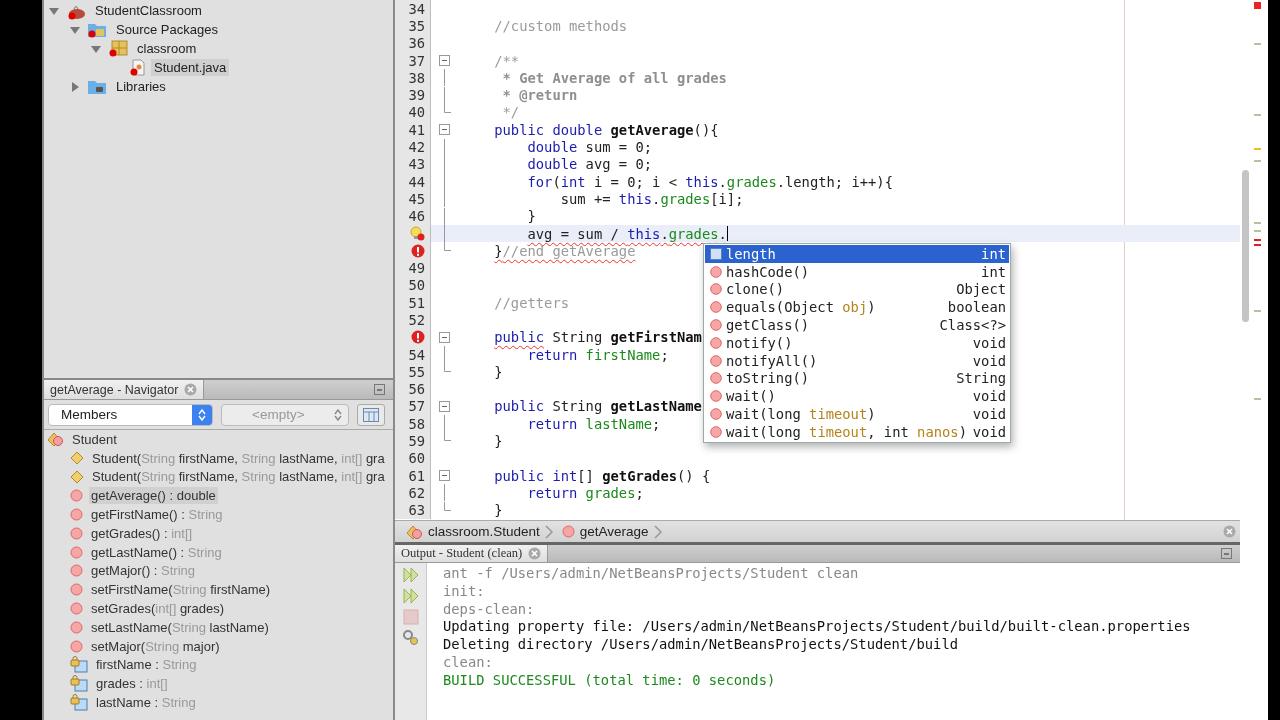 Image resolution: width=1280 pixels, height=720 pixels. I want to click on completion-item: equals(Object obj) boolean, so click(857, 307).